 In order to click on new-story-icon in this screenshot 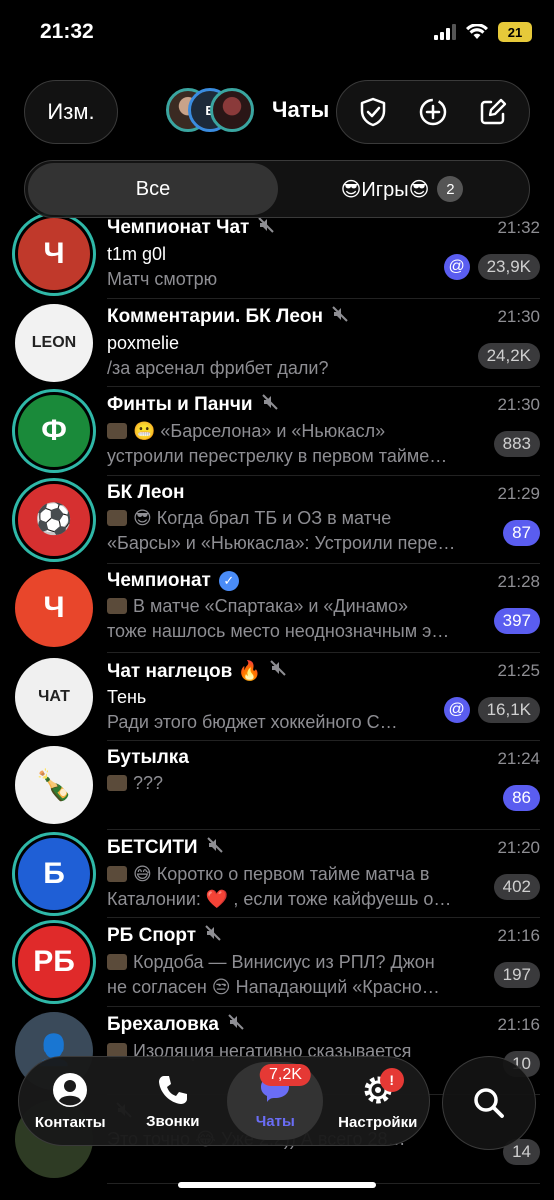, I will do `click(433, 112)`.